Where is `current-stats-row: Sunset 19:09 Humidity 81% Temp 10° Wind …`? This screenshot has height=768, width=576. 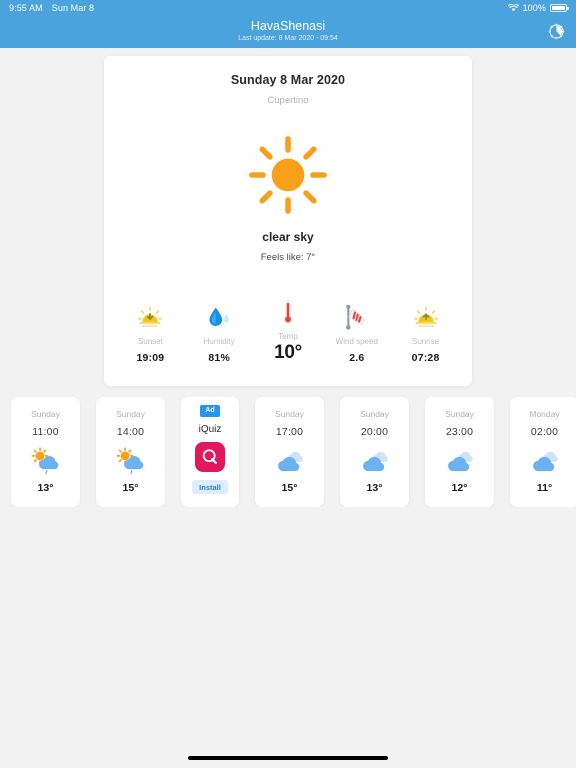
current-stats-row: Sunset 19:09 Humidity 81% Temp 10° Wind … is located at coordinates (288, 331).